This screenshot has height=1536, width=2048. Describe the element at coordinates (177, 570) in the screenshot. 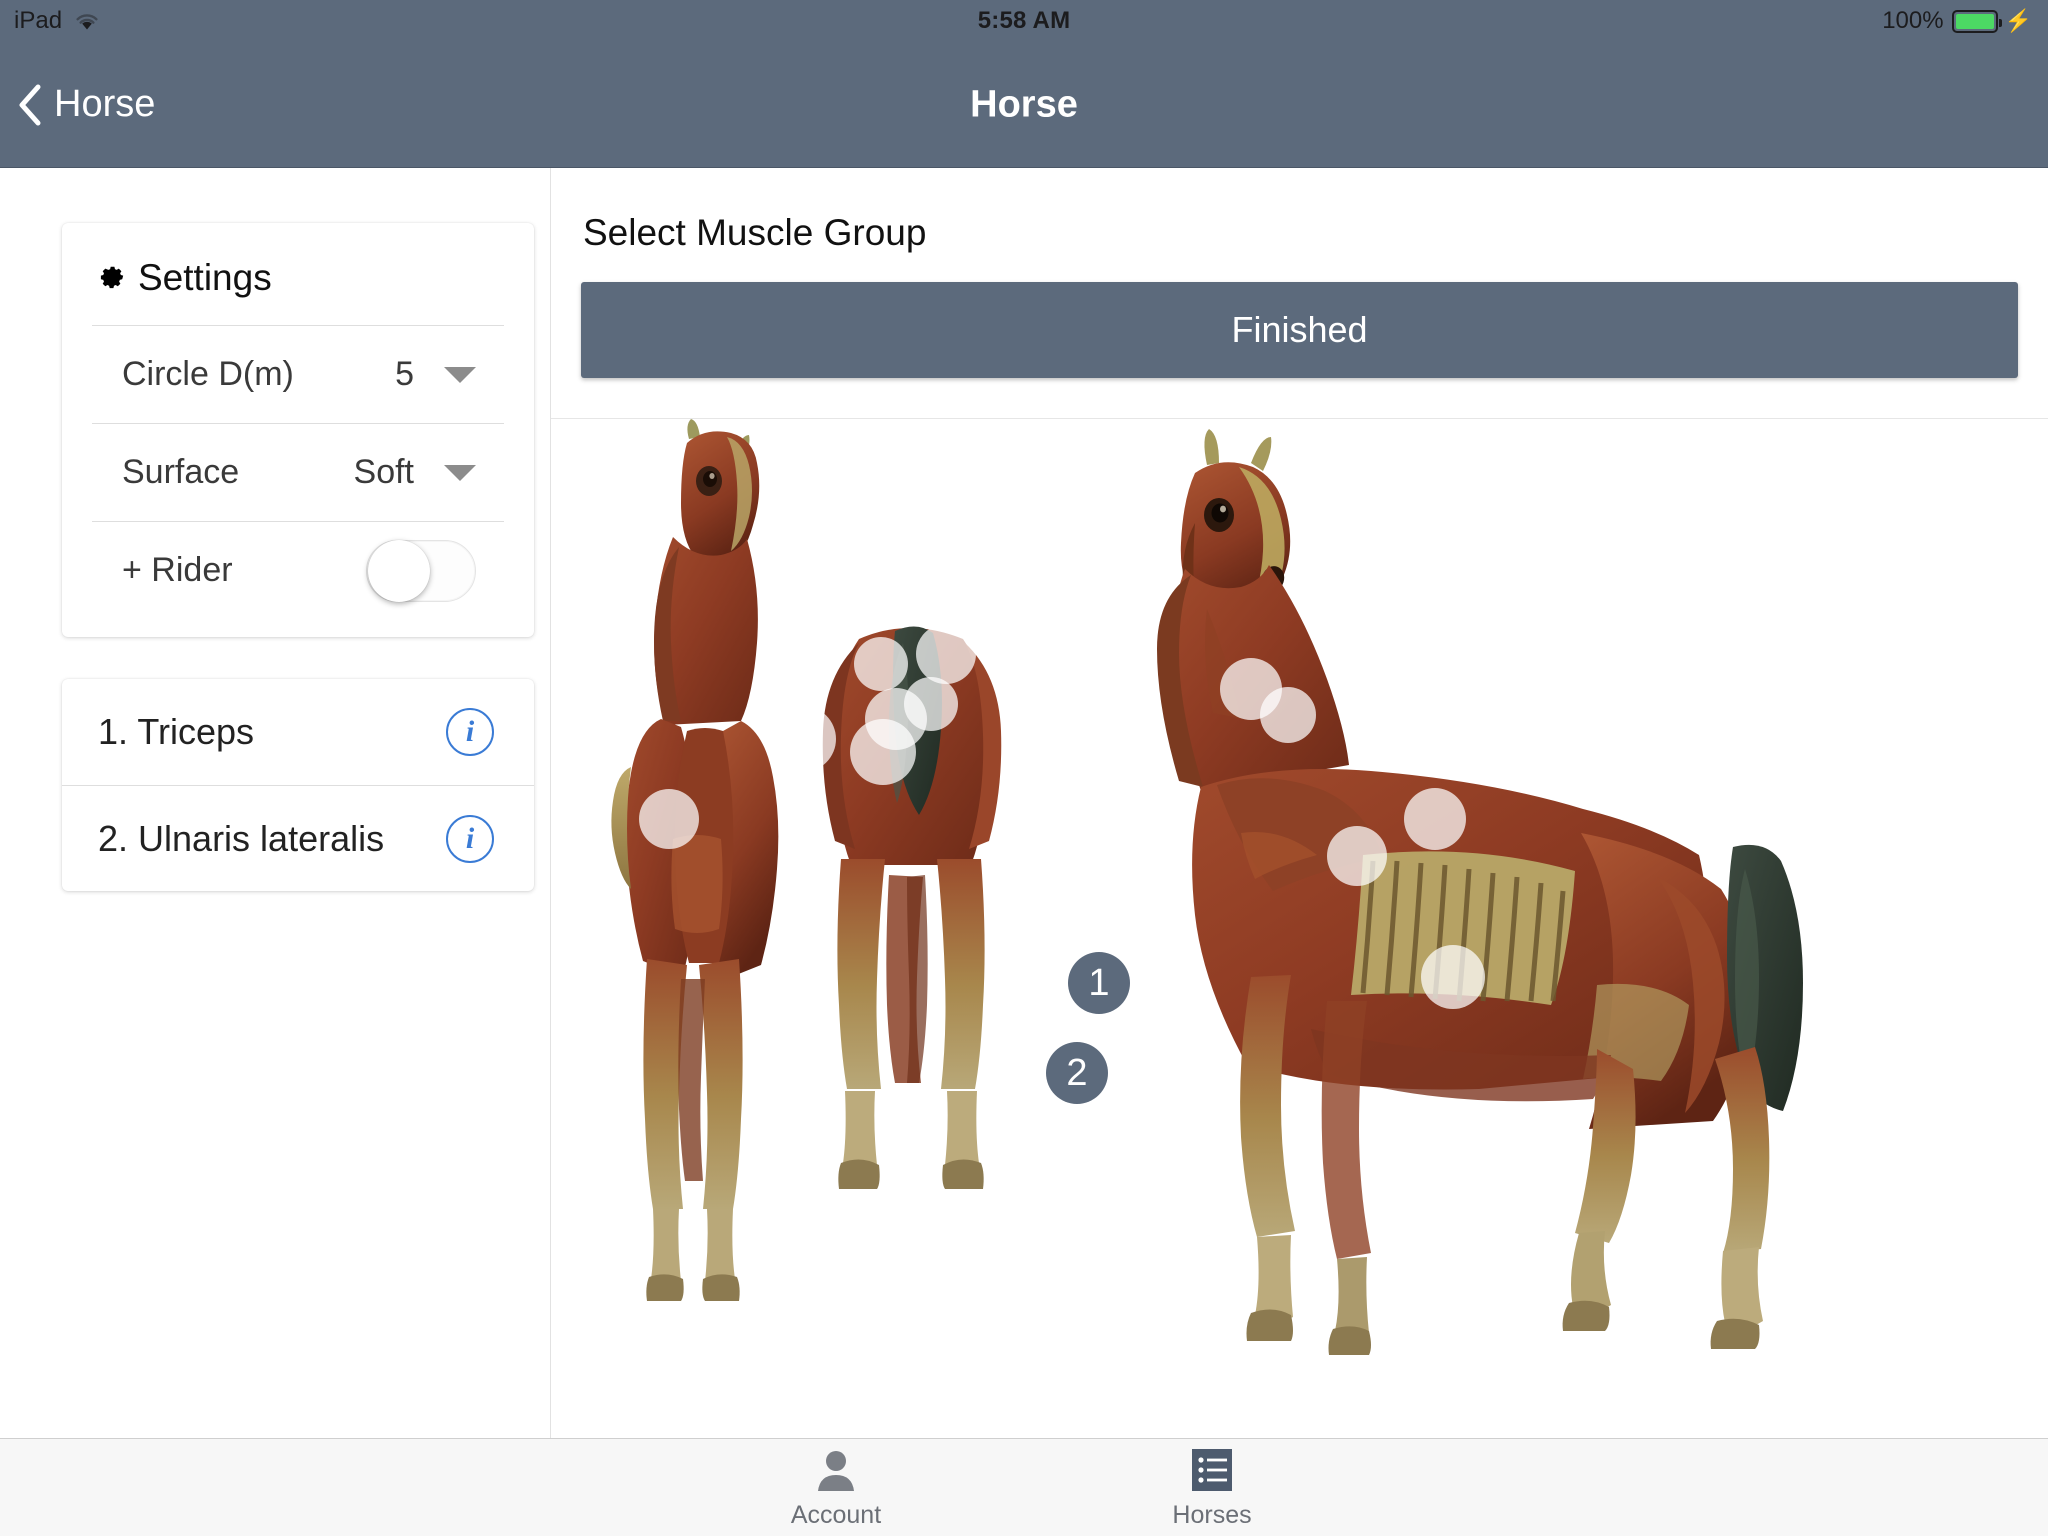

I see `setting-label-rider: + Rider` at that location.